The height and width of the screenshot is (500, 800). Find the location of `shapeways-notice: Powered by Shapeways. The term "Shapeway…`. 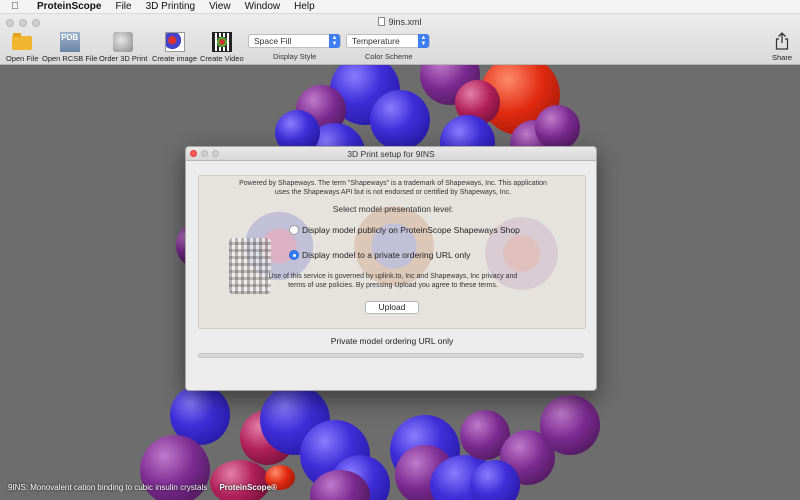

shapeways-notice: Powered by Shapeways. The term "Shapeway… is located at coordinates (393, 188).